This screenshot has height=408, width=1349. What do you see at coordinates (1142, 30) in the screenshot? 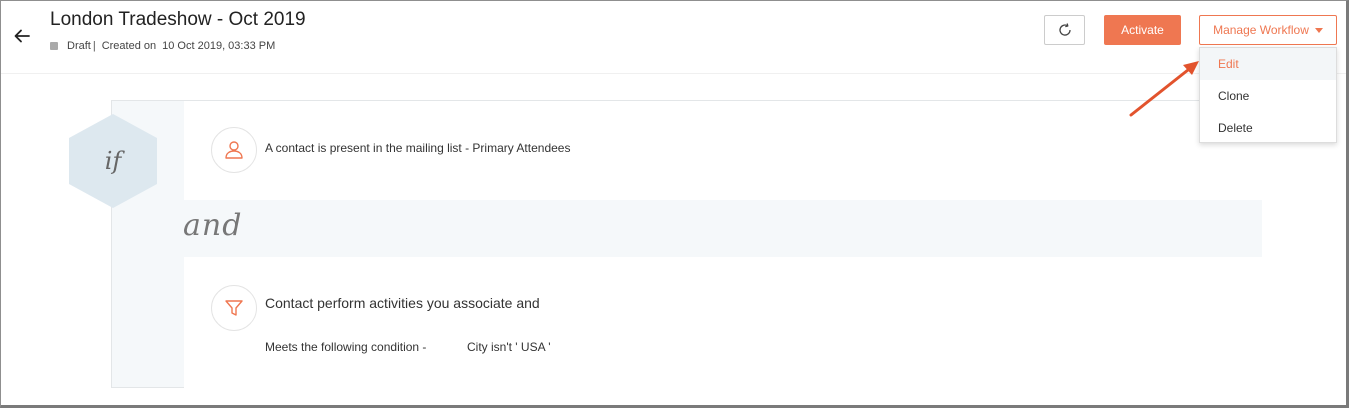
I see `activate-button: Activate` at bounding box center [1142, 30].